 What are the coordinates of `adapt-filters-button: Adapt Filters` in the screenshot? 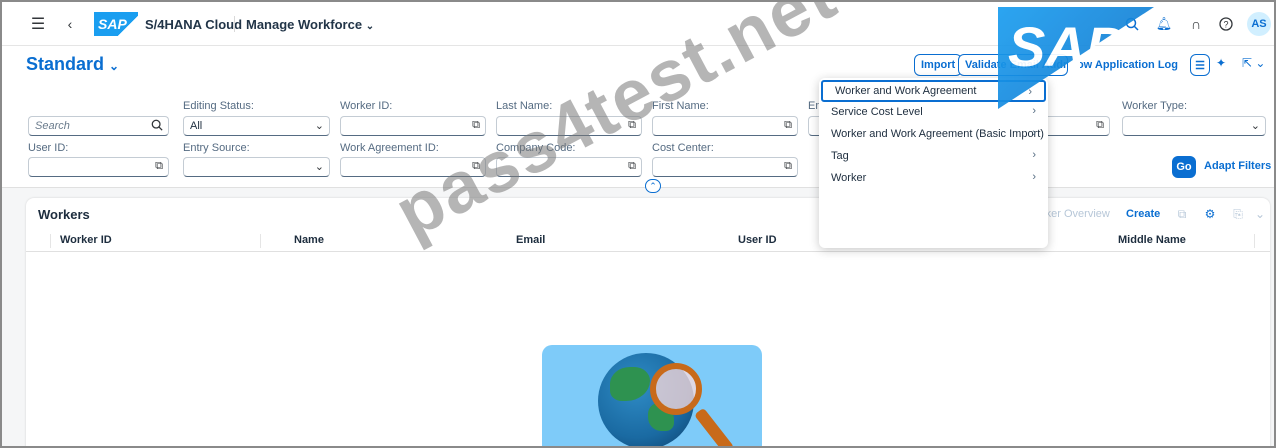 It's located at (1237, 166).